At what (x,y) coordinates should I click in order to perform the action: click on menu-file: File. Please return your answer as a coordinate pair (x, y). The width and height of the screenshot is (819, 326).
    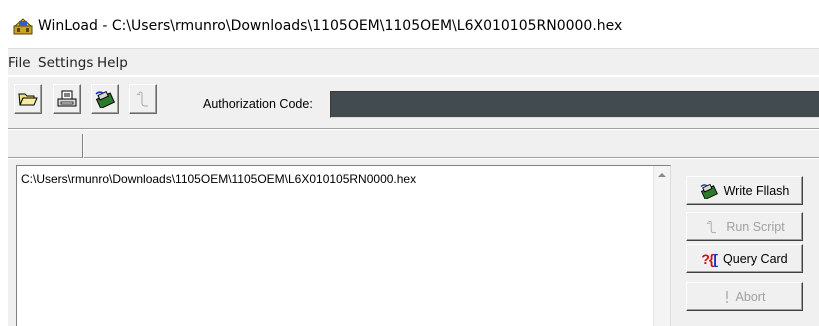
    Looking at the image, I should click on (19, 63).